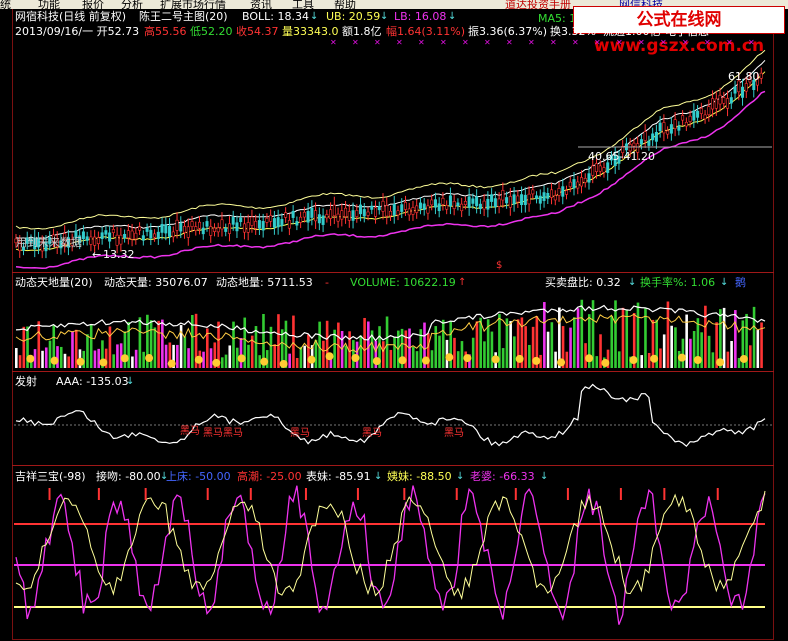 The height and width of the screenshot is (641, 788). What do you see at coordinates (420, 16) in the screenshot?
I see `lb-value: LB: 16.08` at bounding box center [420, 16].